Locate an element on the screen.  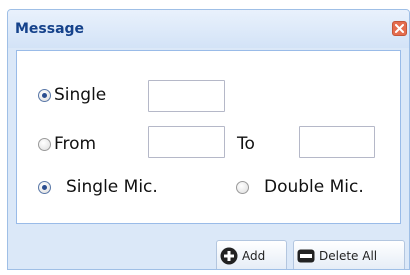
single-mic-label: Single Mic. is located at coordinates (112, 187).